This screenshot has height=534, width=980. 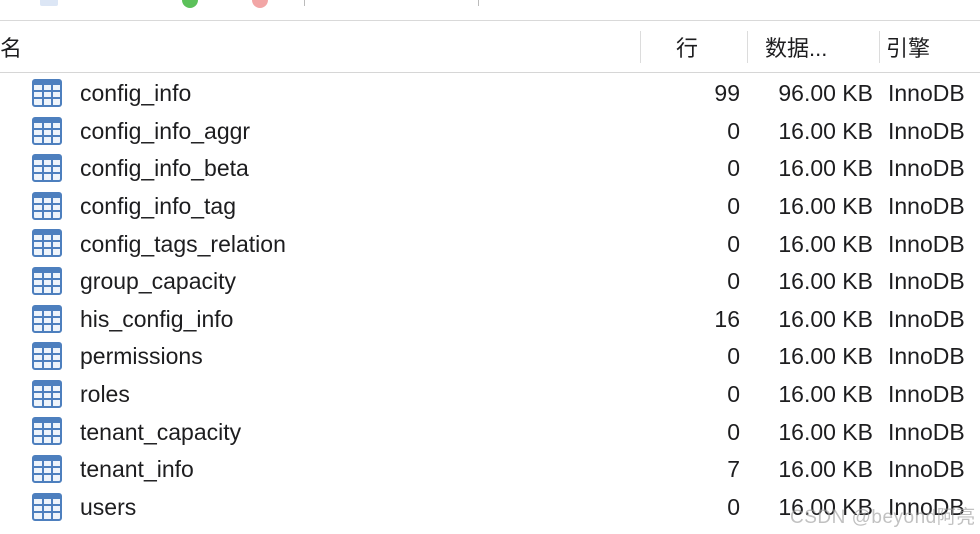 What do you see at coordinates (11, 46) in the screenshot?
I see `column-header-name: 名` at bounding box center [11, 46].